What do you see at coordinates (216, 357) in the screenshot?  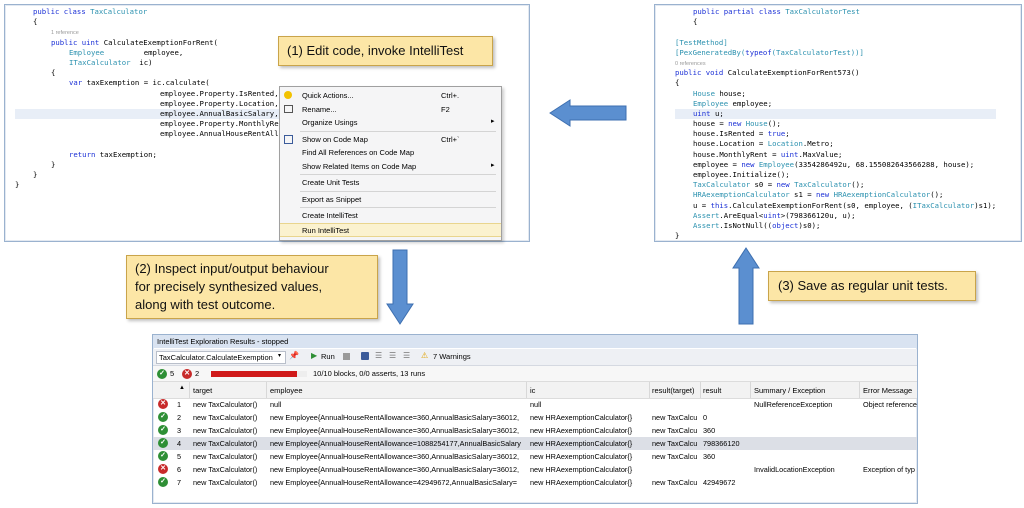 I see `method-dropdown-value: TaxCalculator.CalculateExemption` at bounding box center [216, 357].